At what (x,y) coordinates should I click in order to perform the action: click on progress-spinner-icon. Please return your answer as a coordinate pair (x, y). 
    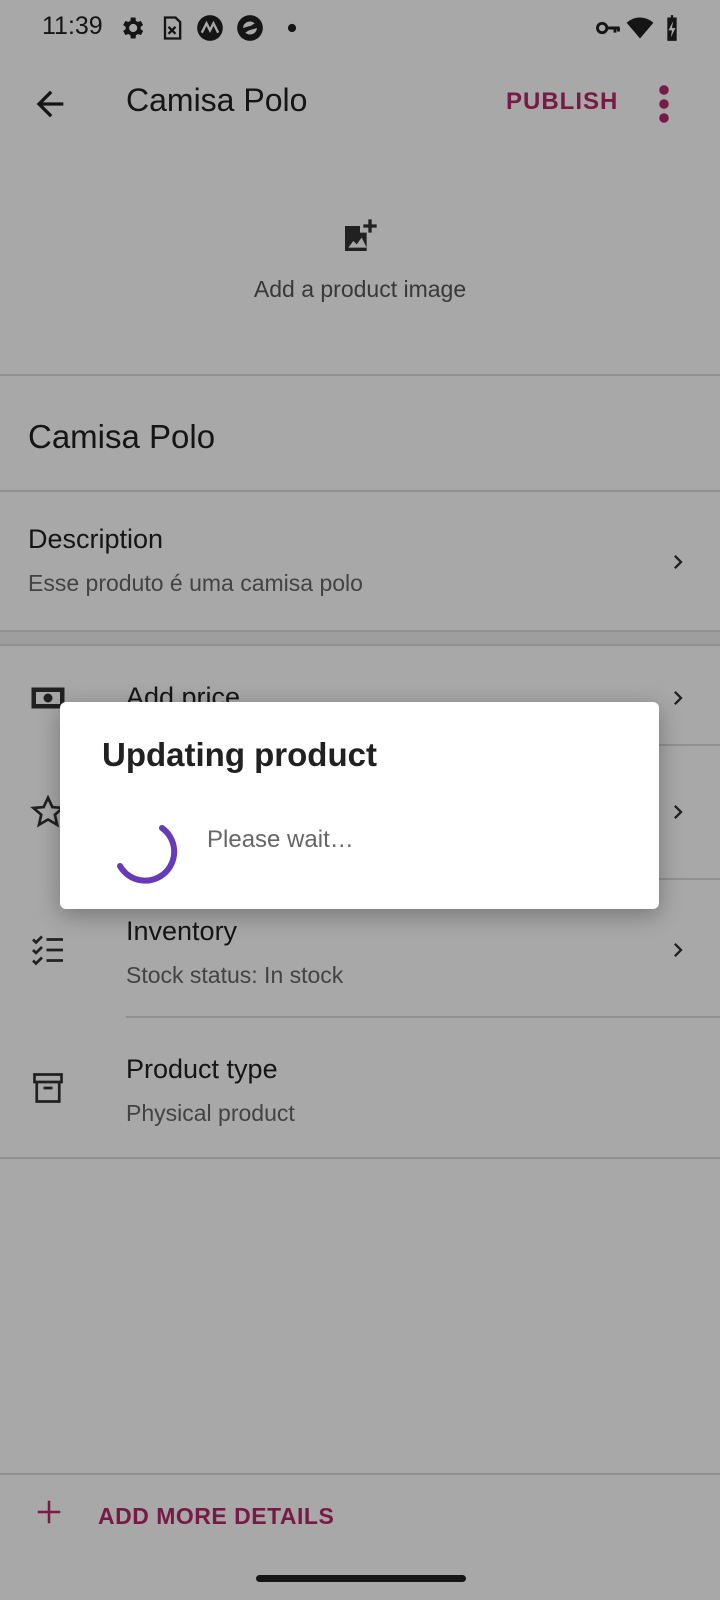
    Looking at the image, I should click on (147, 854).